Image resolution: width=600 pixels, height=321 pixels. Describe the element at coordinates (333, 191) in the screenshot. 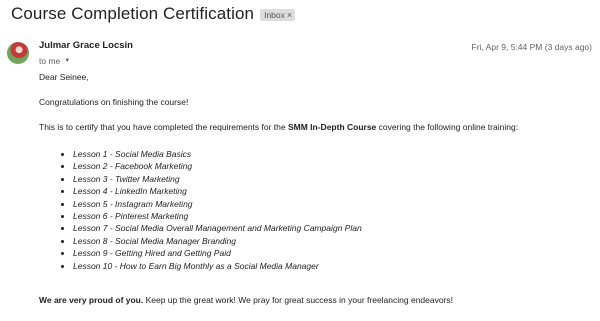

I see `list-item: Lesson 4 - LinkedIn Marketing` at that location.